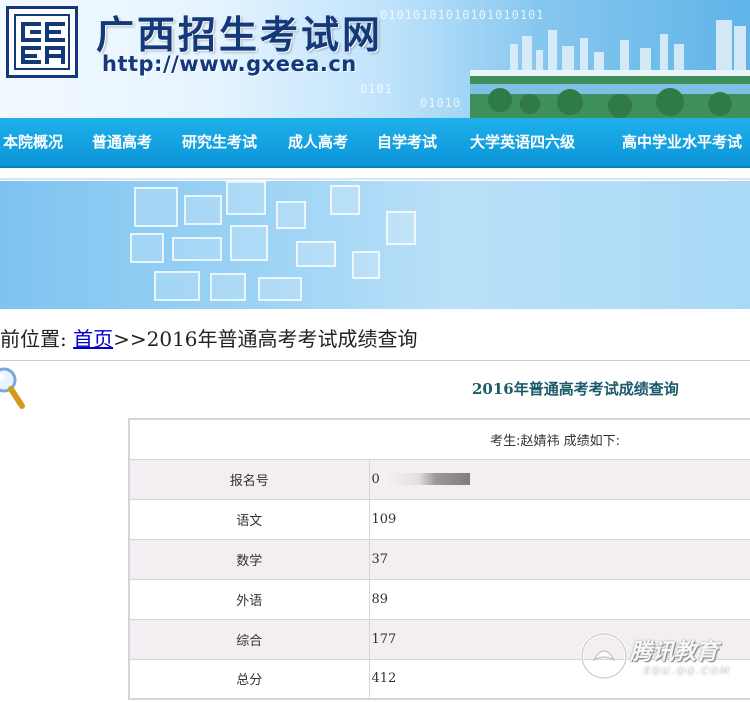  What do you see at coordinates (219, 142) in the screenshot?
I see `nav-item-graduate-exam: 研究生考试` at bounding box center [219, 142].